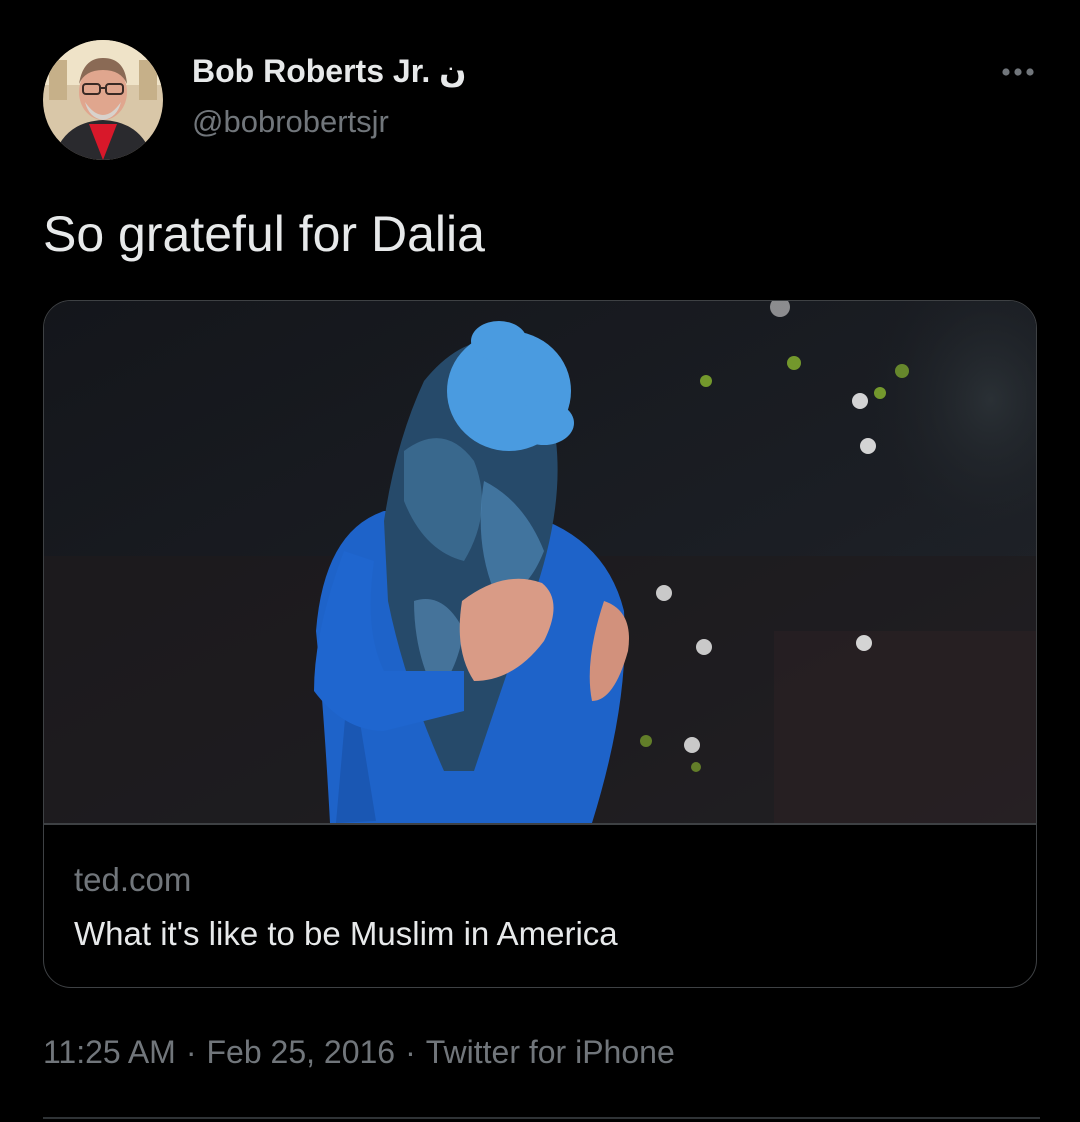 The height and width of the screenshot is (1122, 1080). What do you see at coordinates (290, 122) in the screenshot?
I see `author-handle: @bobrobertsjr` at bounding box center [290, 122].